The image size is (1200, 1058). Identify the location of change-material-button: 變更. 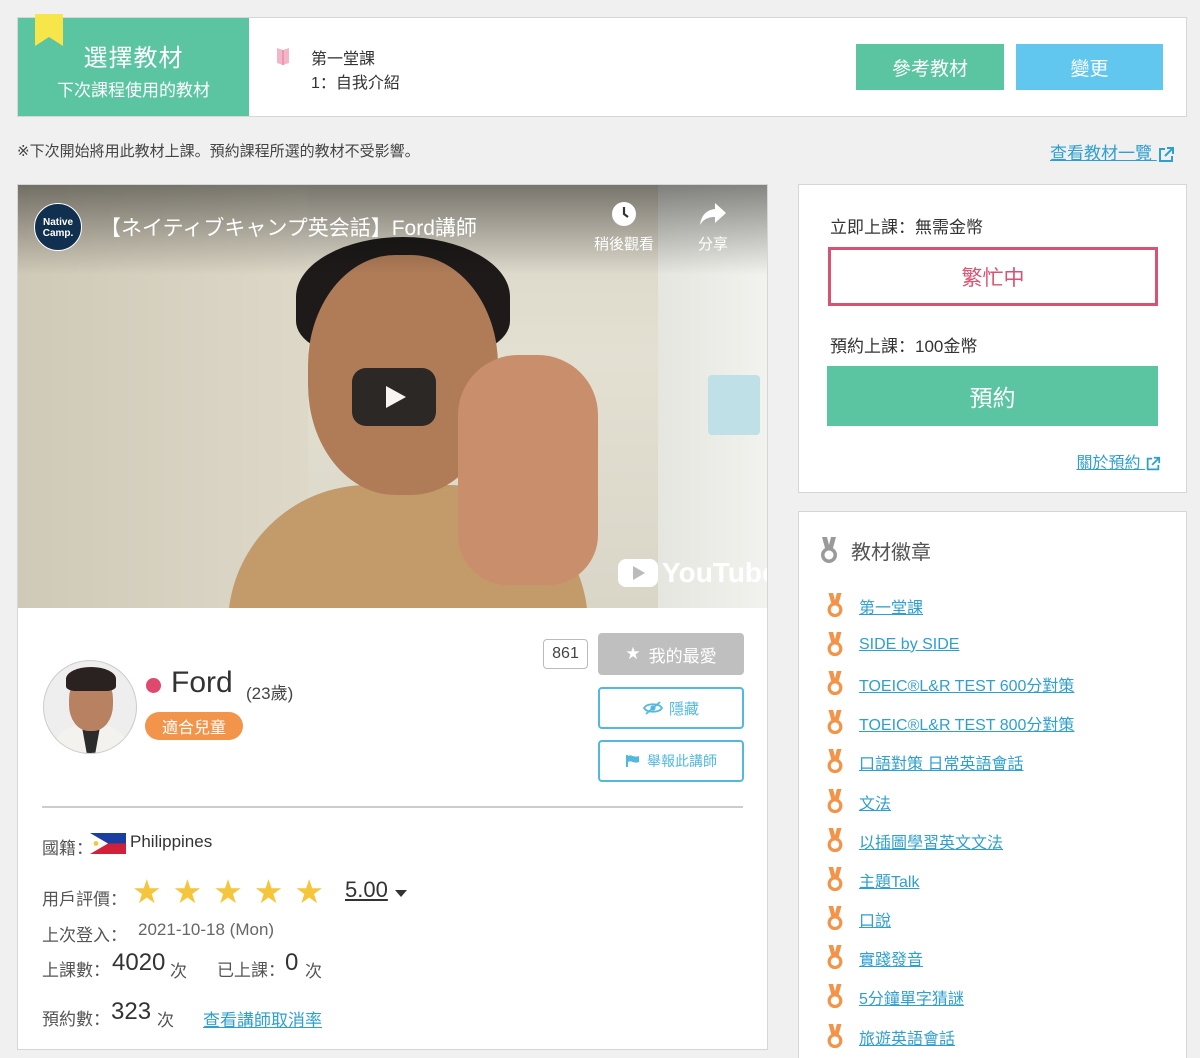
(1089, 67).